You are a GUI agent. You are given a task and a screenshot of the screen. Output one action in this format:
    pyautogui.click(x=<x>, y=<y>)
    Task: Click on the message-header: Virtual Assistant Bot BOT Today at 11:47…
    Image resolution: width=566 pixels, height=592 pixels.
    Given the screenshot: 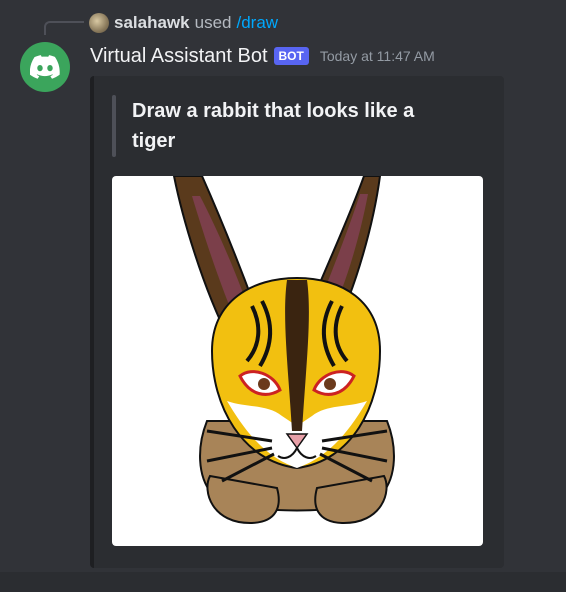 What is the action you would take?
    pyautogui.click(x=262, y=56)
    